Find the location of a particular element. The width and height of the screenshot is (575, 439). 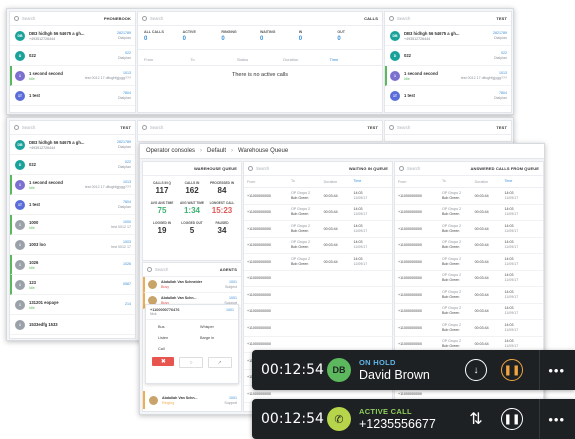

menu-item-label: Barge in is located at coordinates (207, 337).